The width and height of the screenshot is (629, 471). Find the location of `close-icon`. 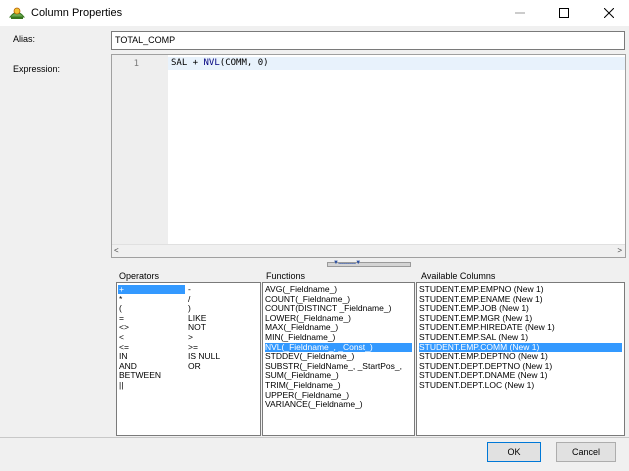

close-icon is located at coordinates (609, 13).